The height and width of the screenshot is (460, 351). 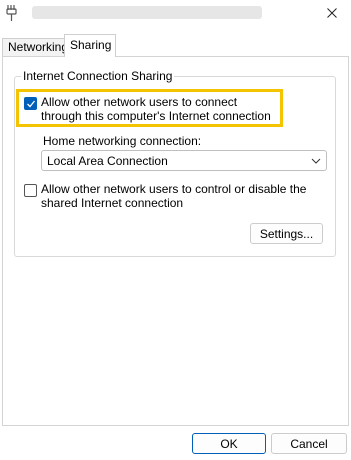 What do you see at coordinates (229, 443) in the screenshot?
I see `ok-button: OK` at bounding box center [229, 443].